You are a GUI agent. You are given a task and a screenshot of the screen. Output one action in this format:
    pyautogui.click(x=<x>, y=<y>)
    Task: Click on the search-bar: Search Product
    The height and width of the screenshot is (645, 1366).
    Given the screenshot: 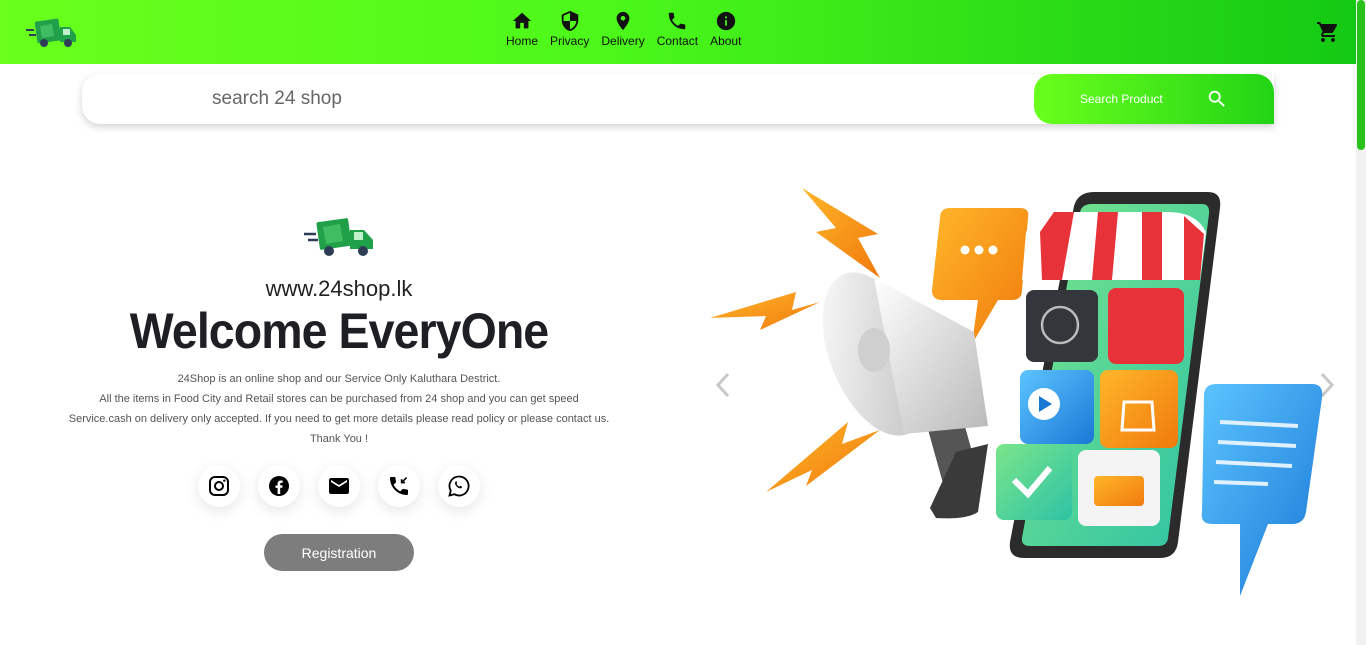 What is the action you would take?
    pyautogui.click(x=678, y=99)
    